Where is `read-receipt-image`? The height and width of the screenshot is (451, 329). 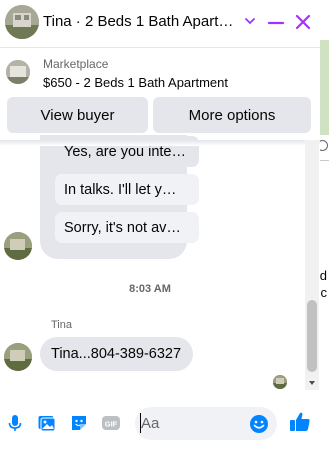 read-receipt-image is located at coordinates (280, 382).